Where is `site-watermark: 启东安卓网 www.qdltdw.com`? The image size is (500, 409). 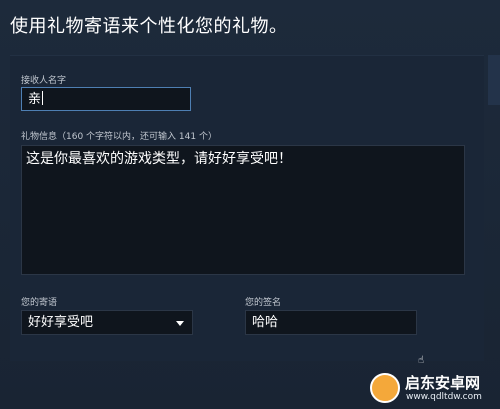
site-watermark: 启东安卓网 www.qdltdw.com is located at coordinates (432, 388).